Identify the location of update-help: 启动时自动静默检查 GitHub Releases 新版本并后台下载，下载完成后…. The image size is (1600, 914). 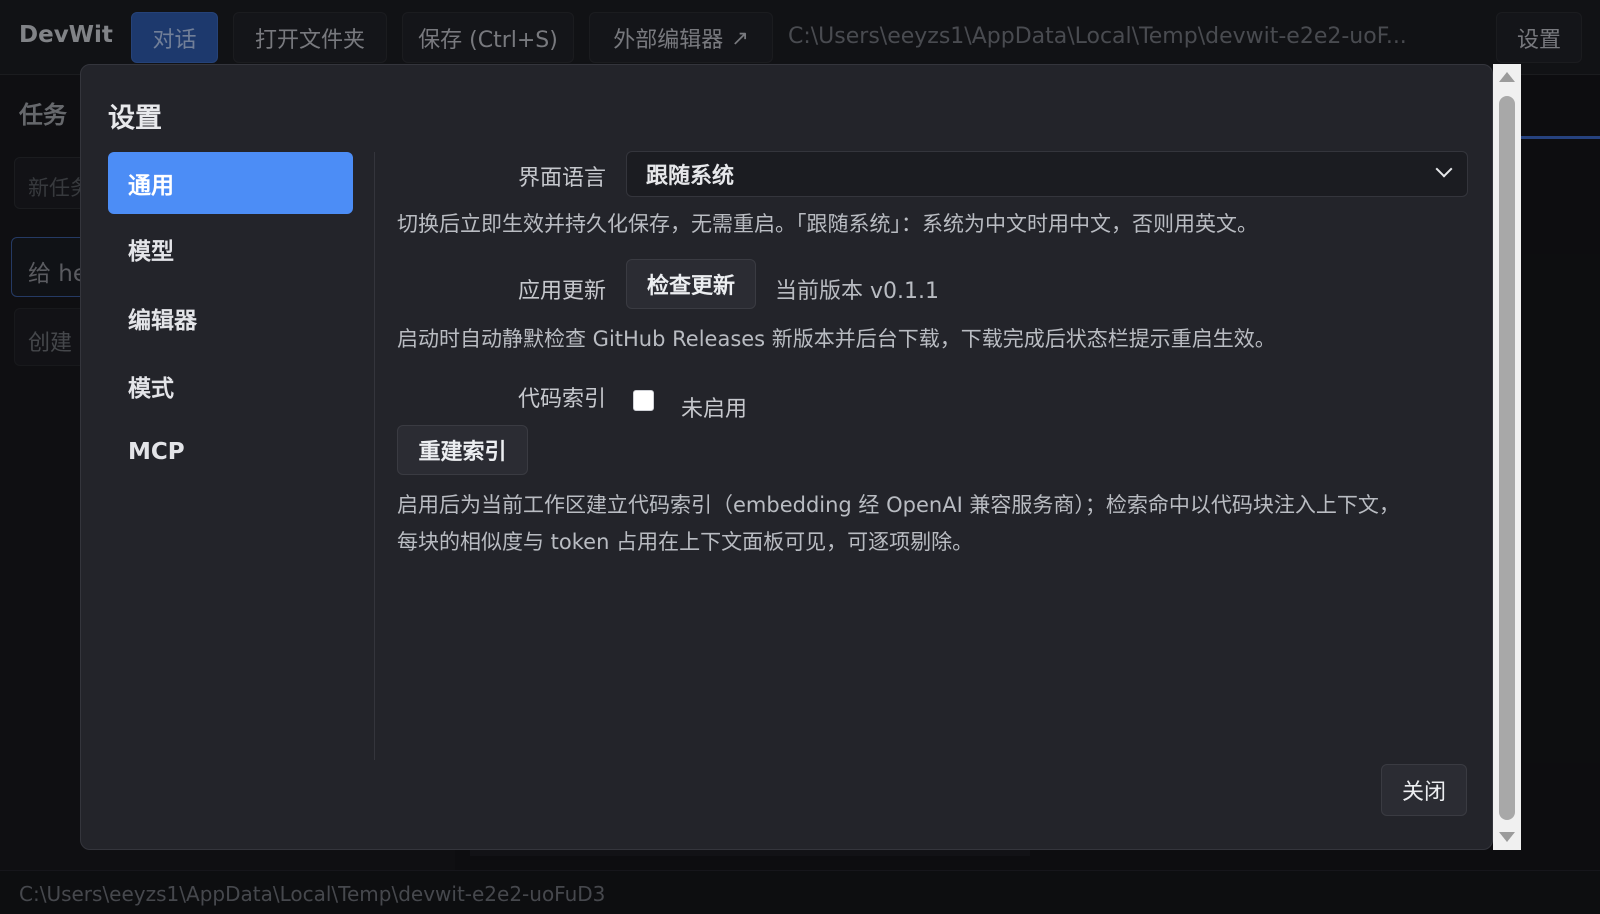
(836, 339).